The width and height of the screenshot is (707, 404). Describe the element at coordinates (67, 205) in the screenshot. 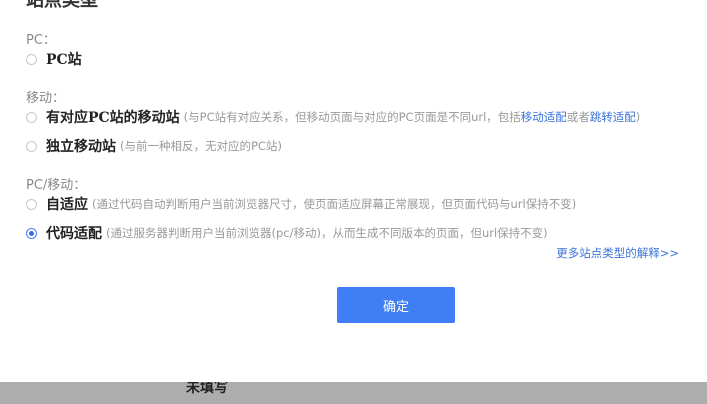

I see `option-label: 自适应` at that location.